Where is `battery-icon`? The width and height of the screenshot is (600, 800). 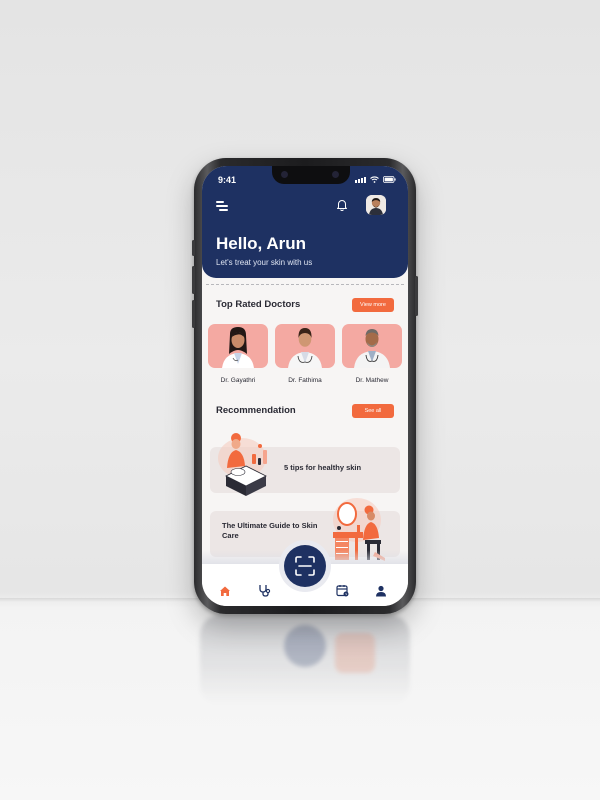 battery-icon is located at coordinates (389, 179).